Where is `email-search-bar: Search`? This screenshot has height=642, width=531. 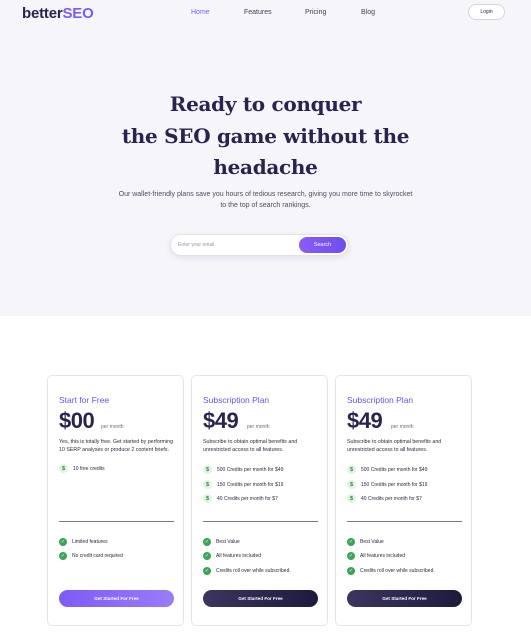 email-search-bar: Search is located at coordinates (259, 245).